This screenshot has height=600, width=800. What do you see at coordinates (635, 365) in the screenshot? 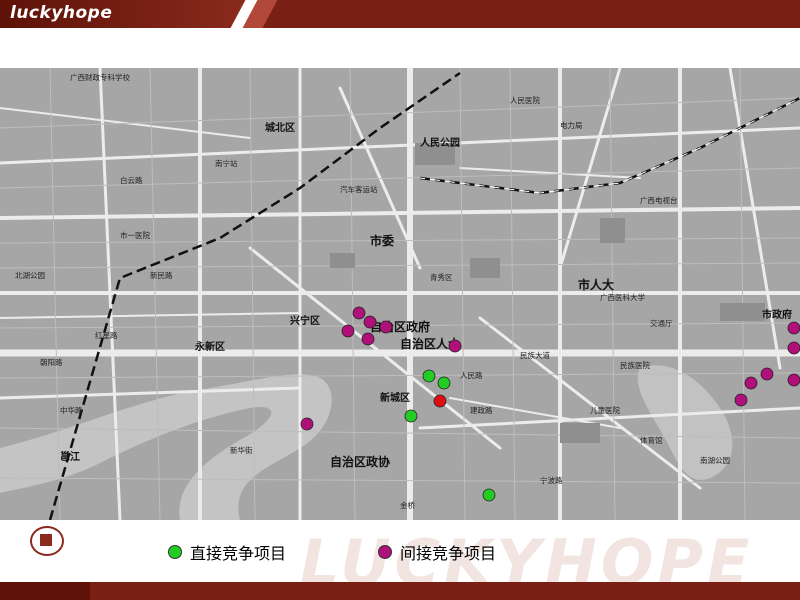
I see `label-minzu-hospital: 民族医院` at bounding box center [635, 365].